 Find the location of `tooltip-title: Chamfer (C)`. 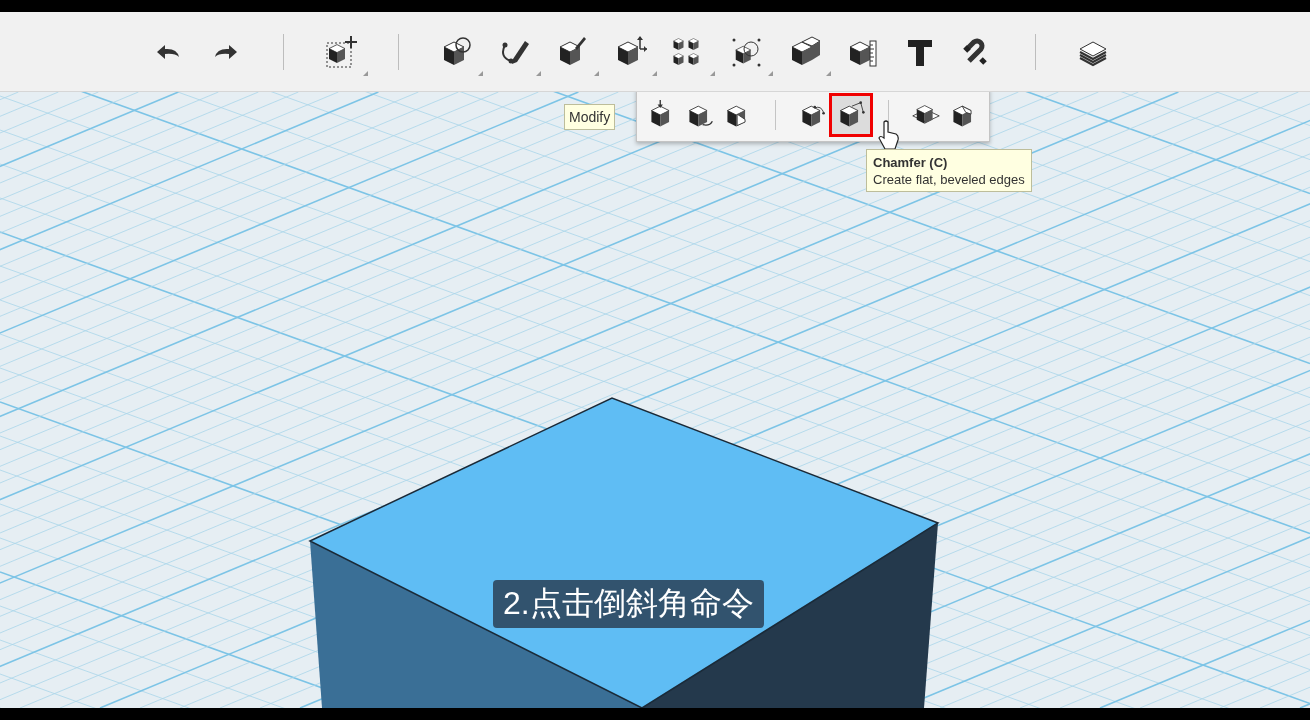

tooltip-title: Chamfer (C) is located at coordinates (911, 162).